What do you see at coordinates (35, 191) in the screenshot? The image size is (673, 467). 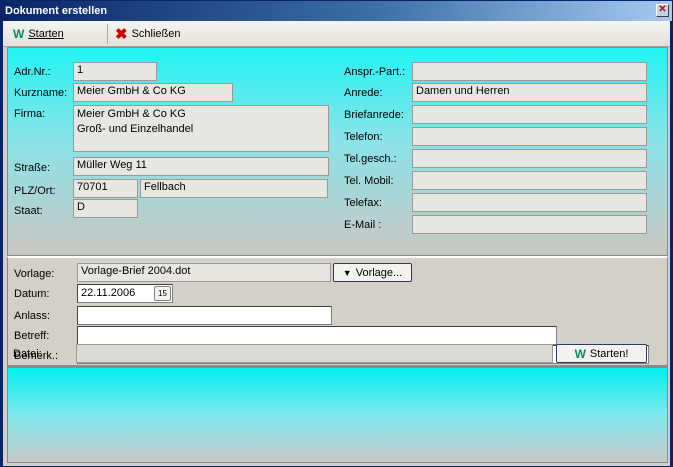 I see `plz-ort-label: PLZ/Ort:` at bounding box center [35, 191].